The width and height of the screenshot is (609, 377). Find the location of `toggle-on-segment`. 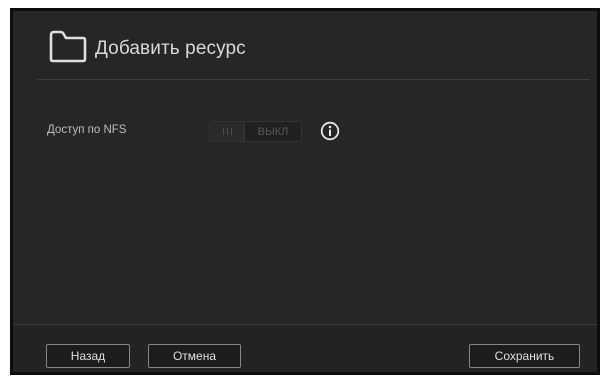

toggle-on-segment is located at coordinates (227, 131).